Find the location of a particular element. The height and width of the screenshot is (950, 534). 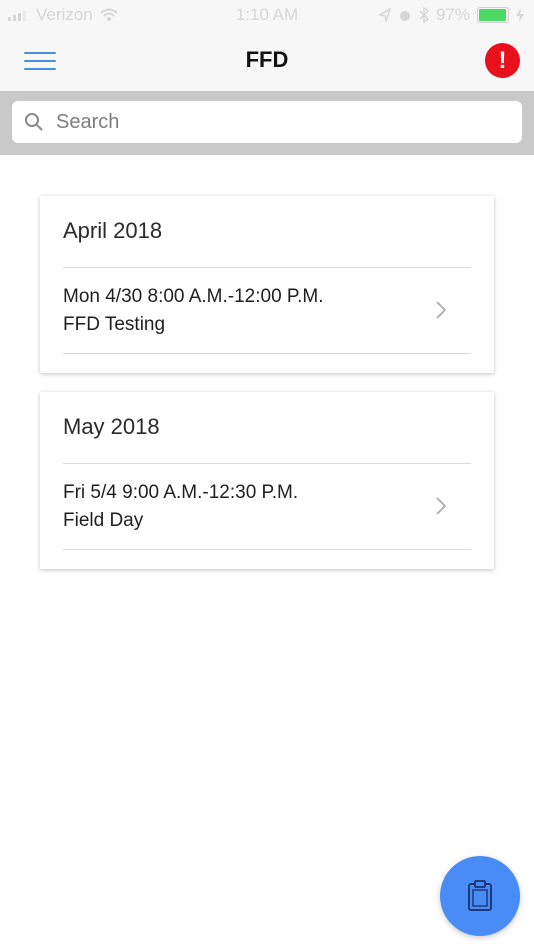

event-row: Fri 5/4 9:00 A.M.-12:30 P.M. Field Day is located at coordinates (267, 506).